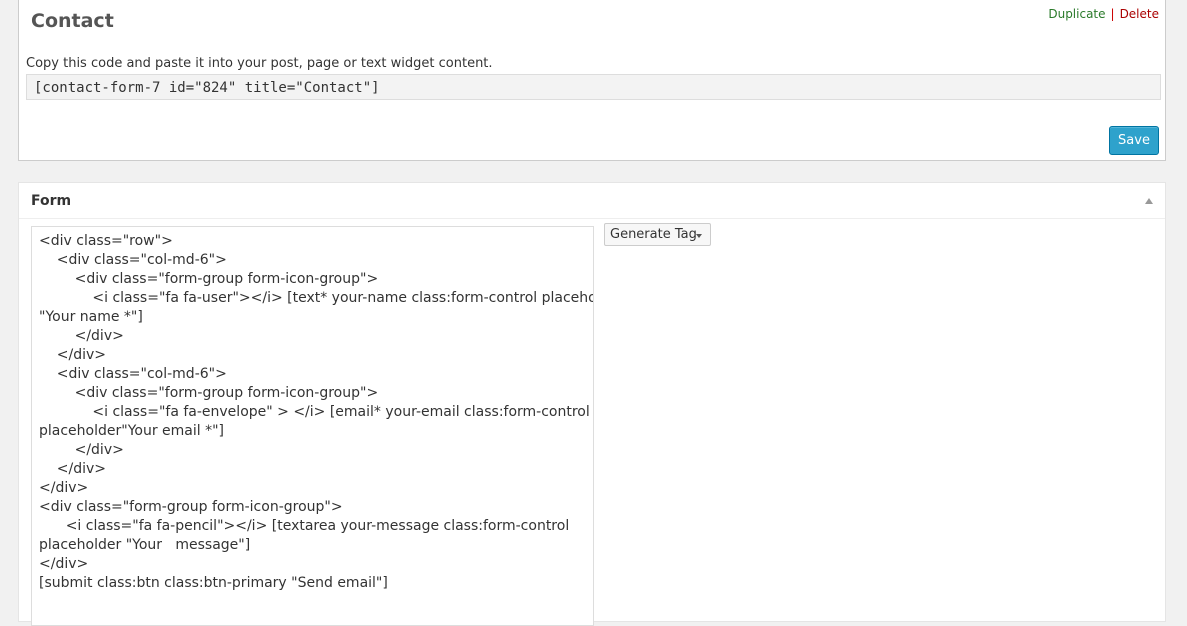  Describe the element at coordinates (51, 201) in the screenshot. I see `form-panel-title: Form` at that location.